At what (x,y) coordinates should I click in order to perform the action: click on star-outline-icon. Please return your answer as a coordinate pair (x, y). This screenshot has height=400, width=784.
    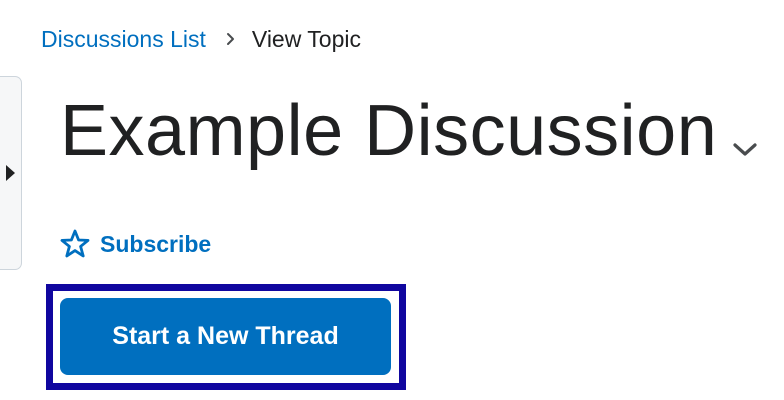
    Looking at the image, I should click on (75, 244).